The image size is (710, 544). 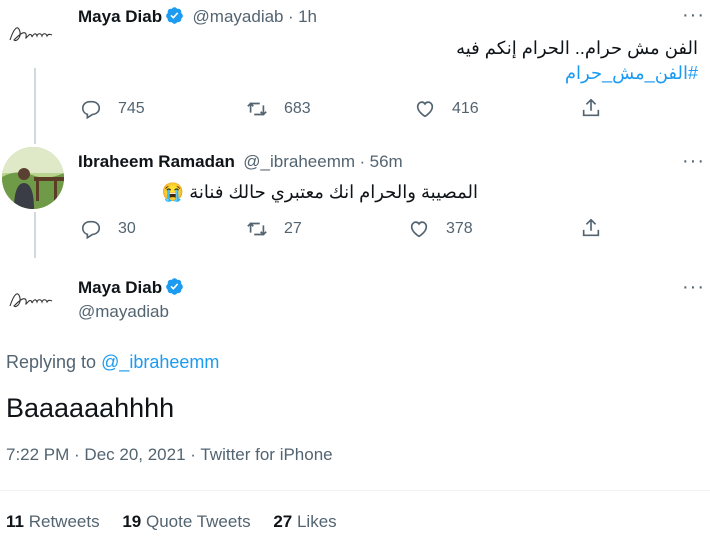 What do you see at coordinates (112, 109) in the screenshot?
I see `reply-button: 745` at bounding box center [112, 109].